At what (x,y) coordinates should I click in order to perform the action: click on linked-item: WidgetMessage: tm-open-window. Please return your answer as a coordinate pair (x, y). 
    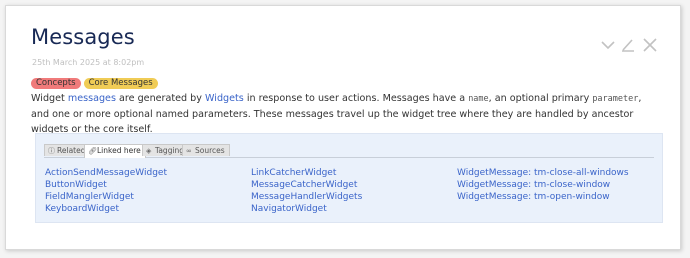
    Looking at the image, I should click on (533, 197).